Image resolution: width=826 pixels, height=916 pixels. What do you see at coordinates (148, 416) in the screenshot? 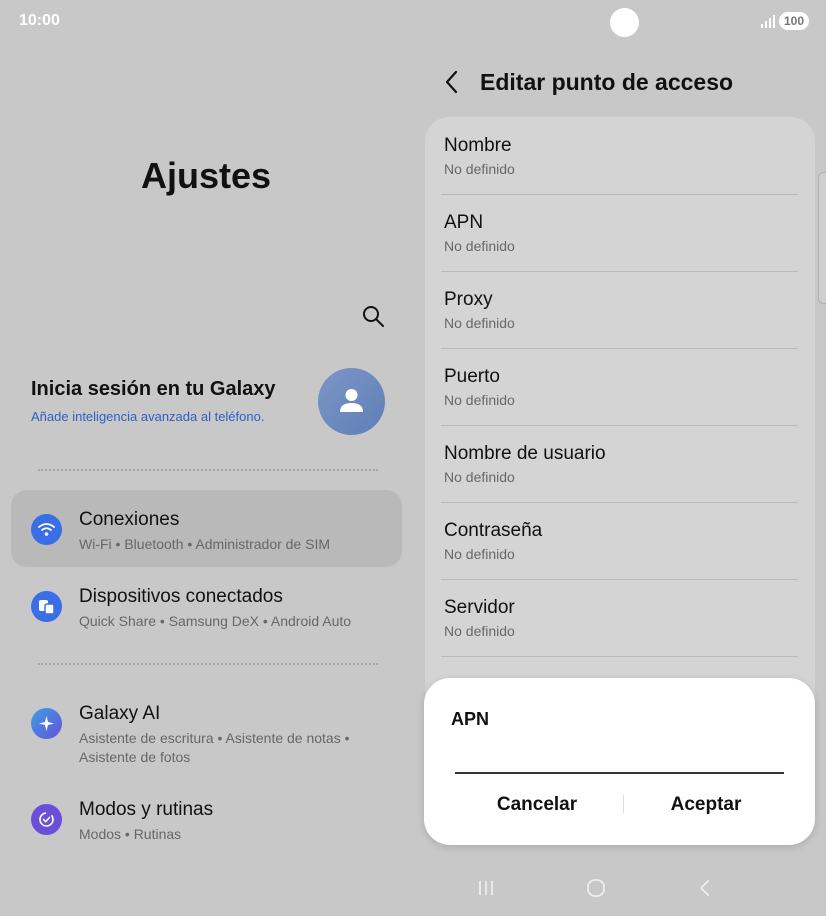
I see `account-subtitle: Añade inteligencia avanzada al teléfono.` at bounding box center [148, 416].